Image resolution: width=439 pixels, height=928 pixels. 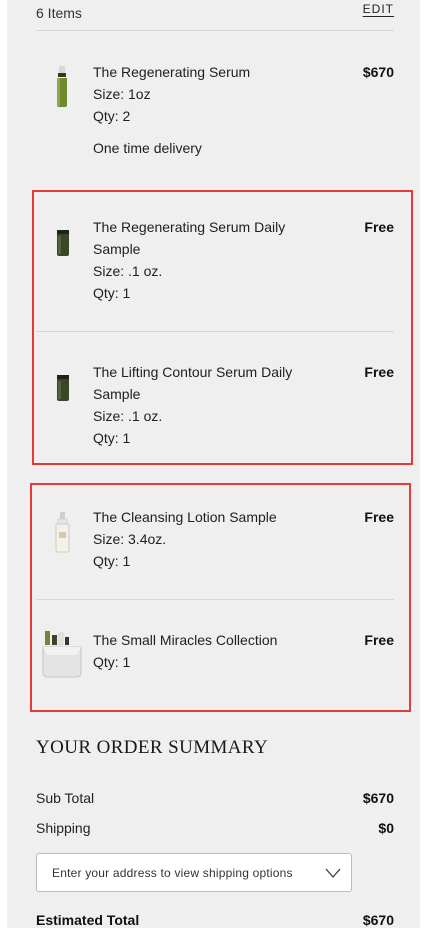 What do you see at coordinates (333, 873) in the screenshot?
I see `chevron-down-icon` at bounding box center [333, 873].